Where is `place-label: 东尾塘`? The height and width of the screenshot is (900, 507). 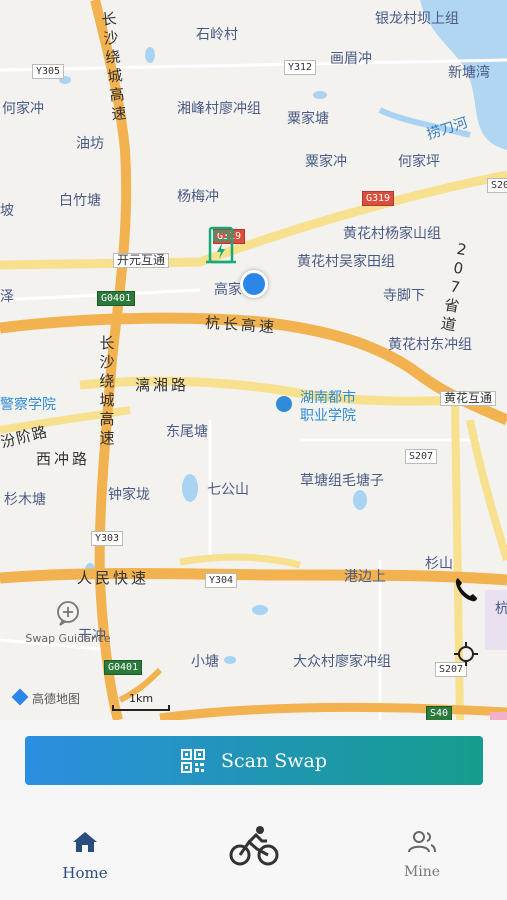 place-label: 东尾塘 is located at coordinates (187, 432).